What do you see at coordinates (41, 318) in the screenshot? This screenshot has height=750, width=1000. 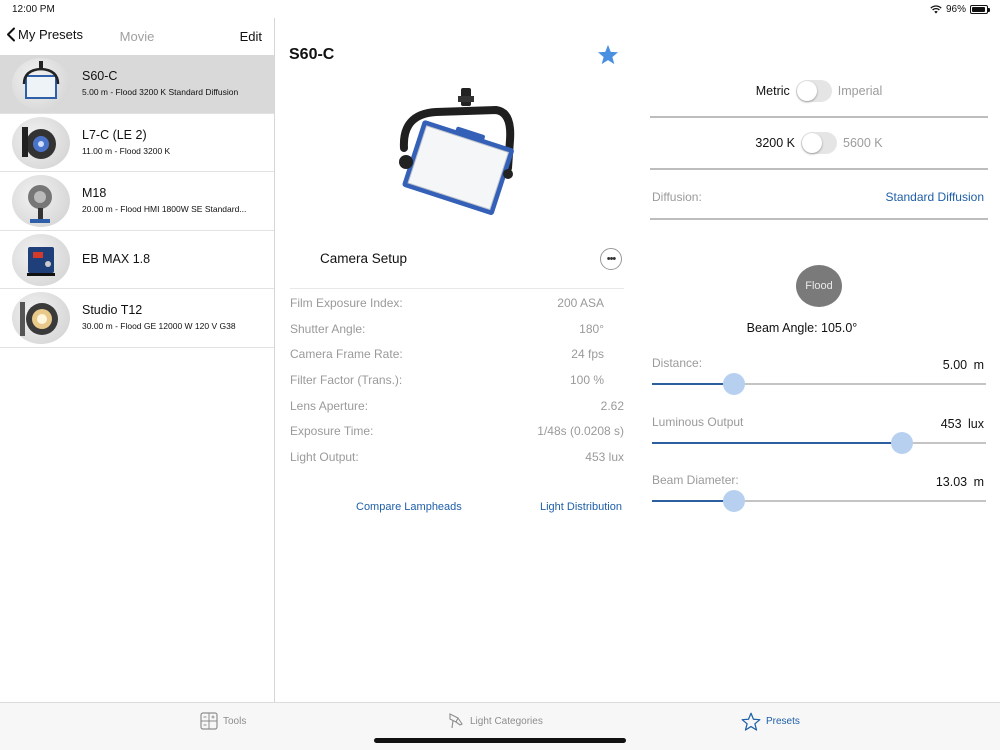 I see `studio-t12-thumbnail-icon` at bounding box center [41, 318].